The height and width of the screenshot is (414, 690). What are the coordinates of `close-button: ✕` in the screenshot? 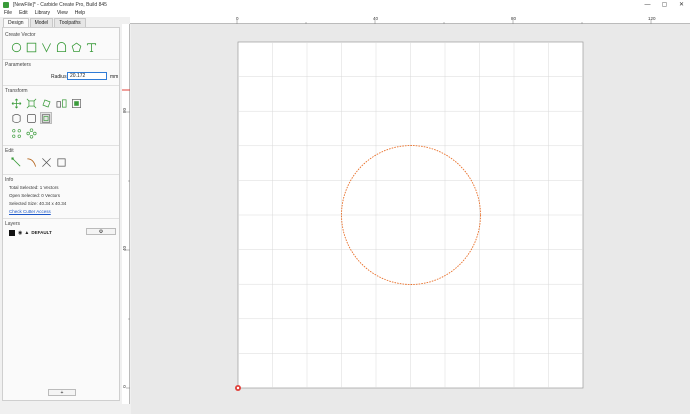 It's located at (681, 4).